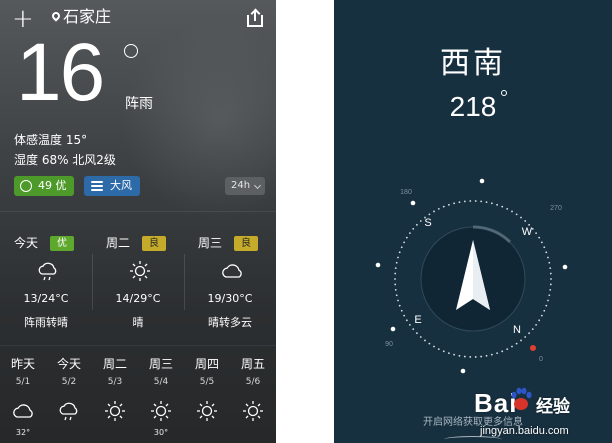  Describe the element at coordinates (44, 186) in the screenshot. I see `aqi-badge: 49 优` at that location.